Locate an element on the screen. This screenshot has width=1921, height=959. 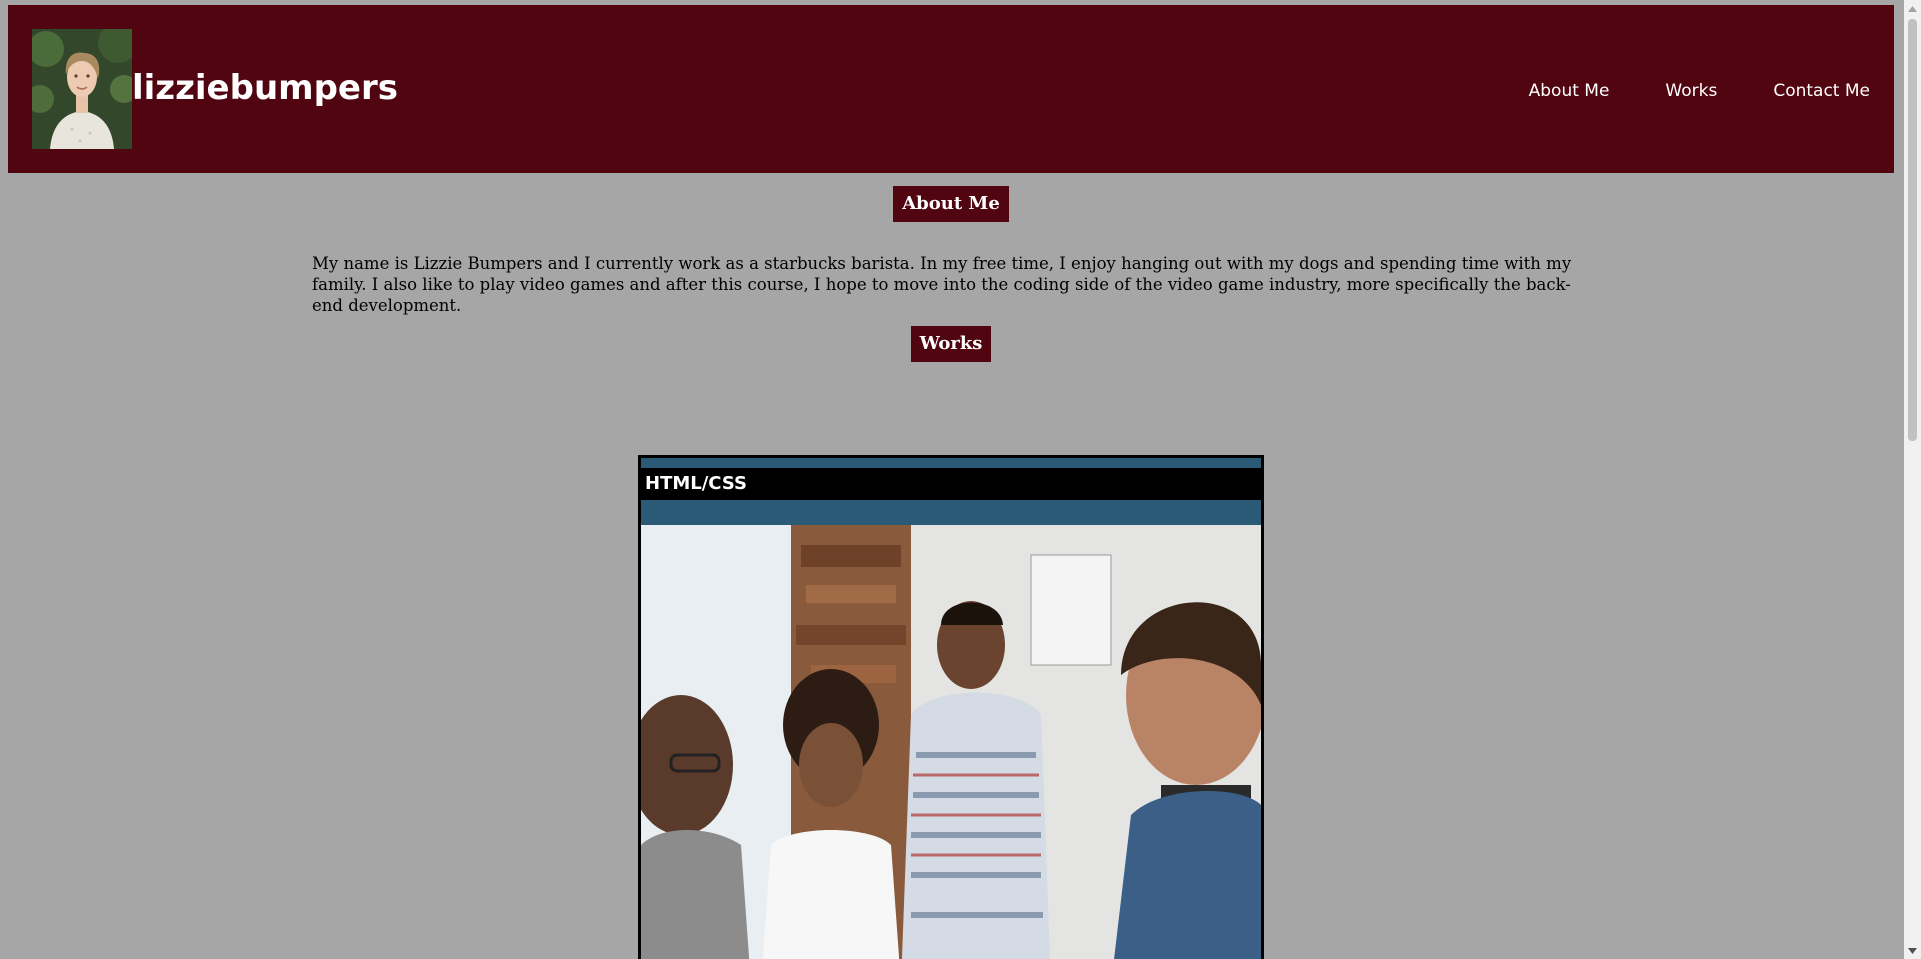
main-nav: About Me Works Contact Me is located at coordinates (1699, 91).